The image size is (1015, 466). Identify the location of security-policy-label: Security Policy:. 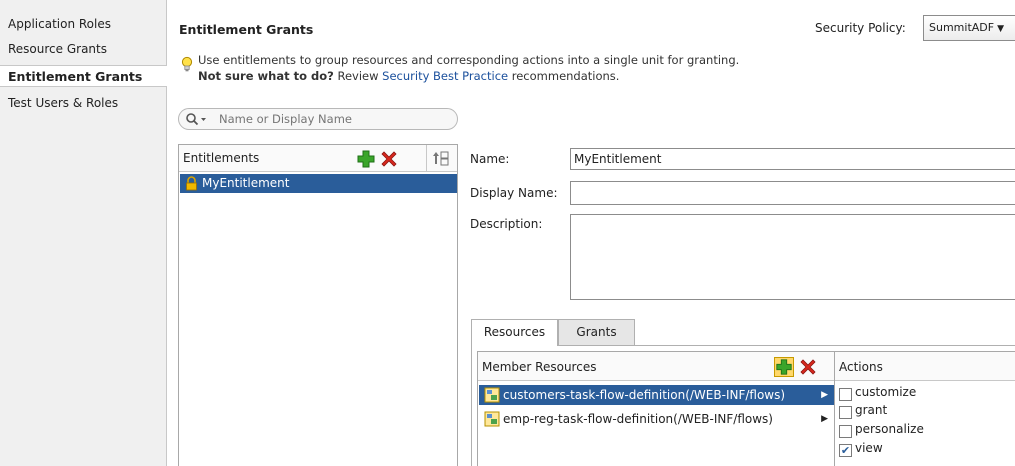
(860, 28).